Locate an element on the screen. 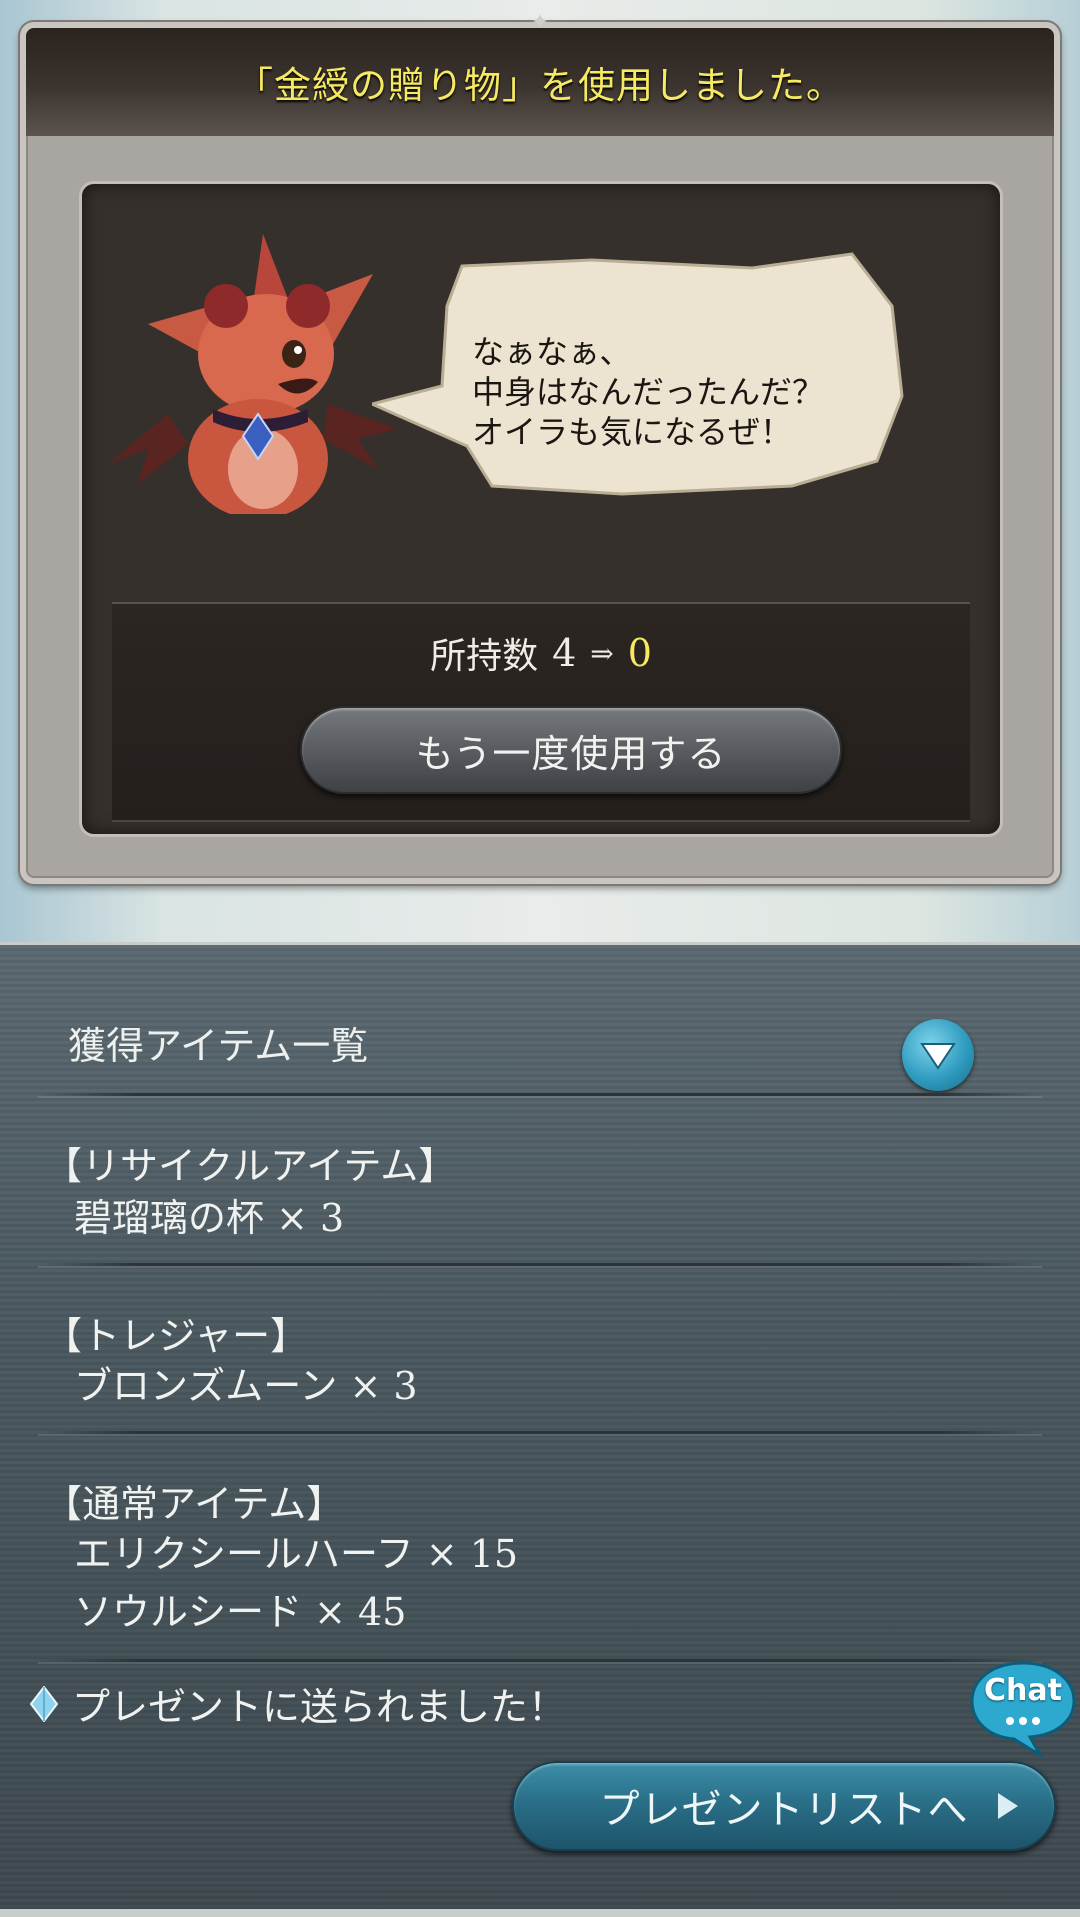 Image resolution: width=1080 pixels, height=1917 pixels. list-item: エリクシールハーフ × 15 is located at coordinates (296, 1550).